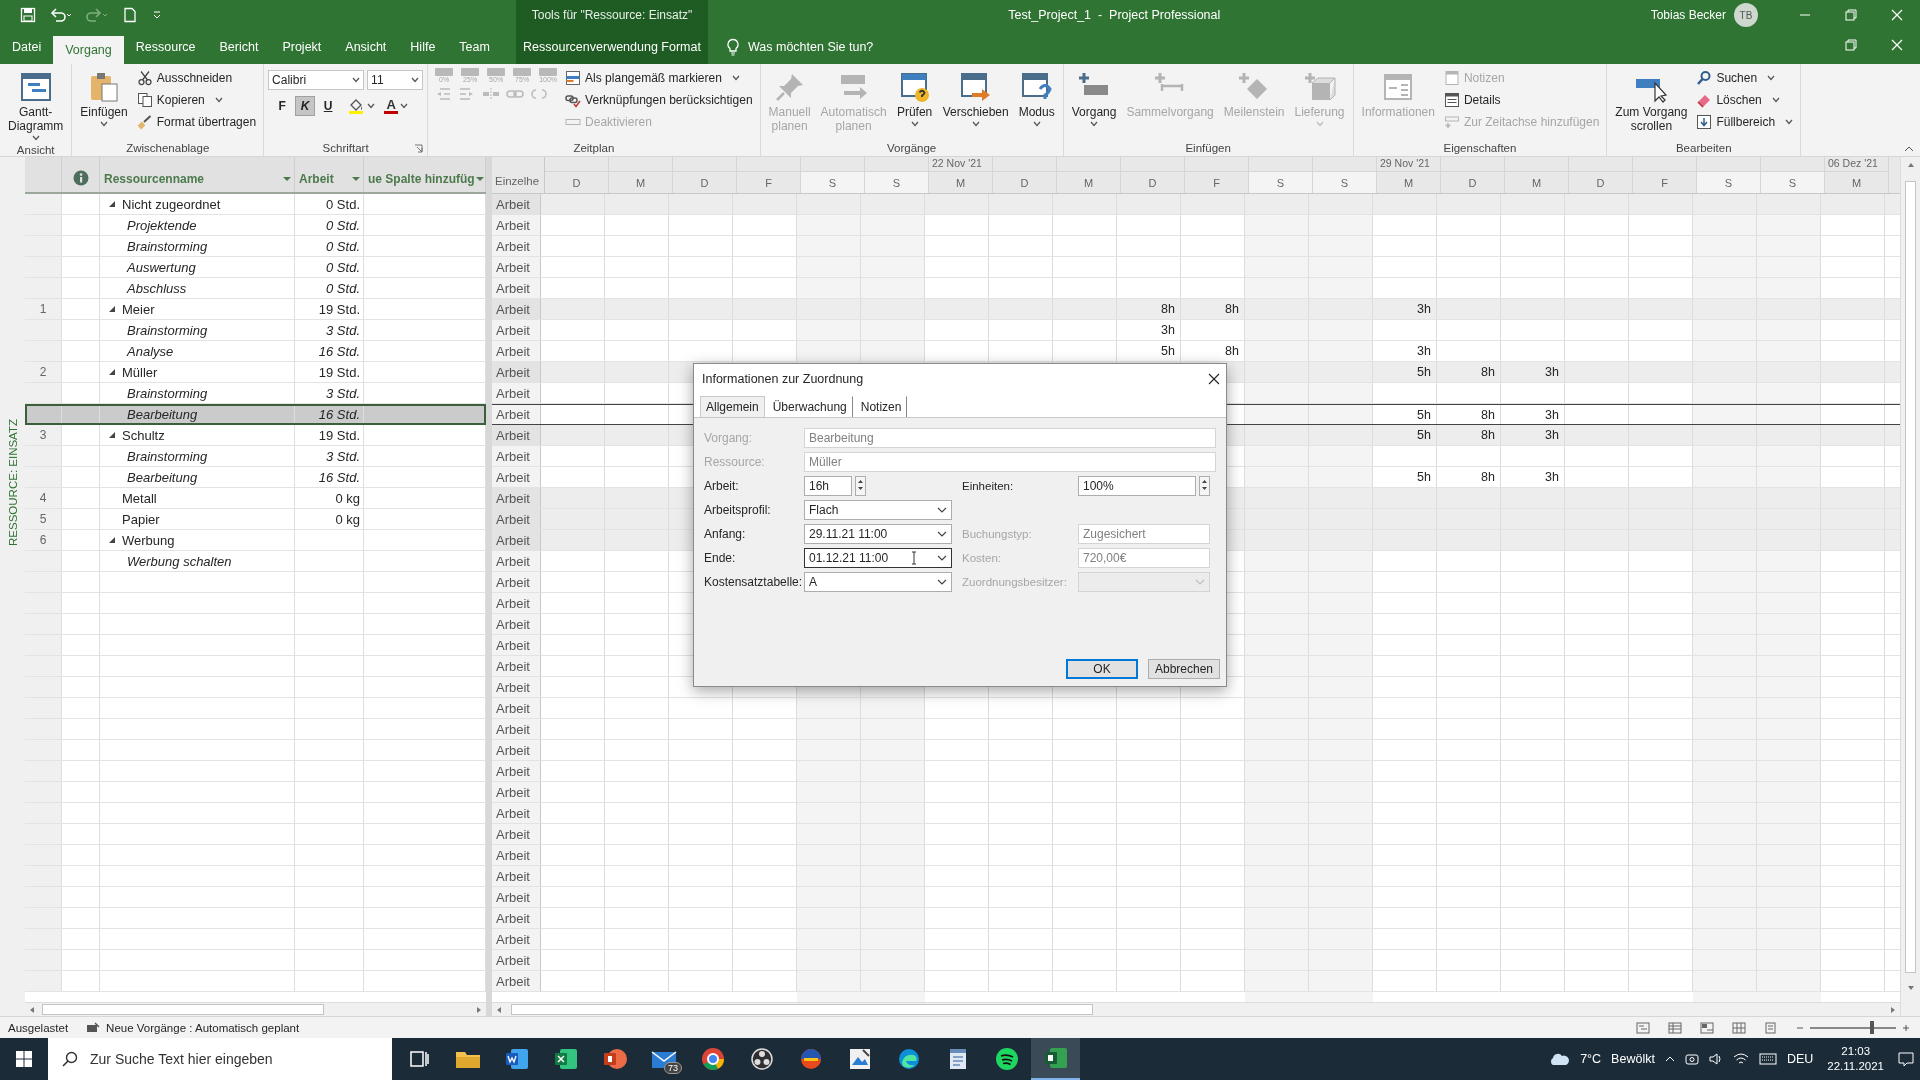  What do you see at coordinates (1910, 165) in the screenshot?
I see `scroll-up-icon` at bounding box center [1910, 165].